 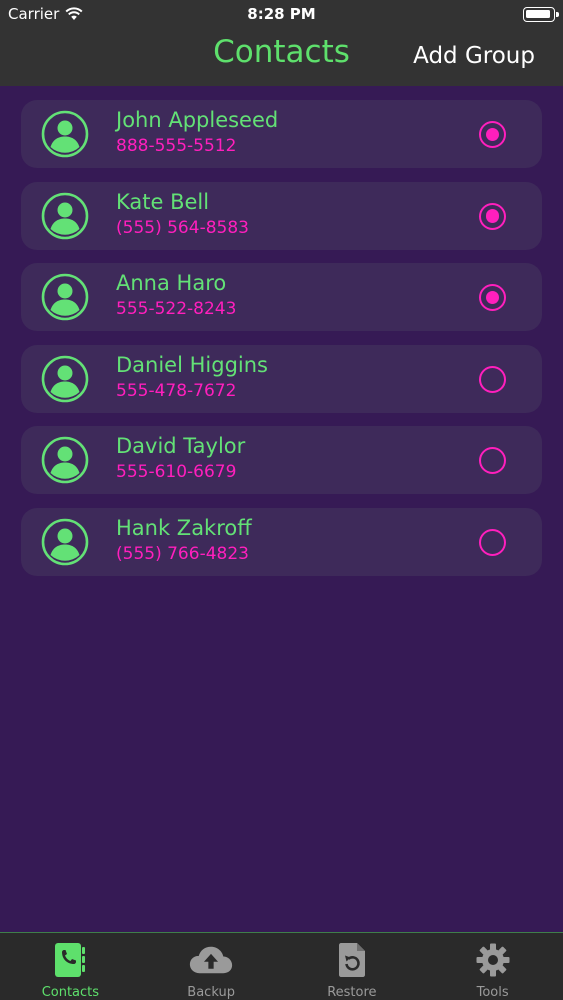 I want to click on top-bar: Carrier 8:28 PM Contacts Add Group, so click(x=281, y=43).